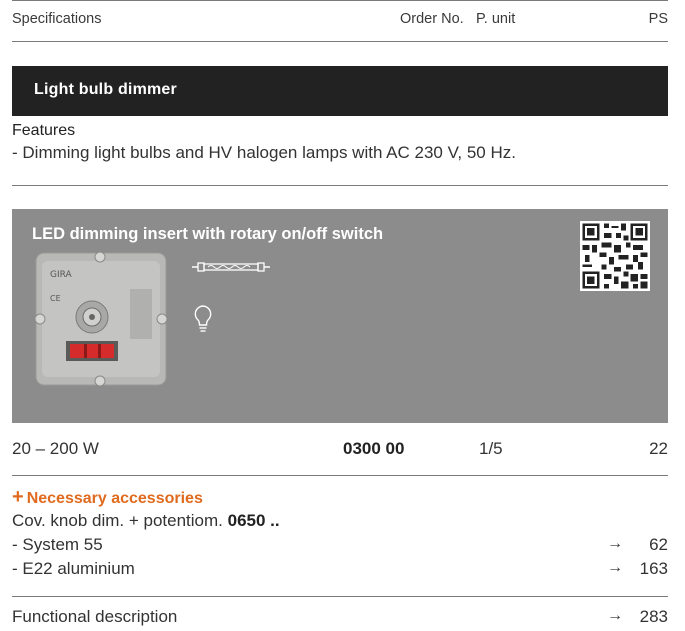  Describe the element at coordinates (57, 544) in the screenshot. I see `accessory-line-system55: - System 55` at that location.